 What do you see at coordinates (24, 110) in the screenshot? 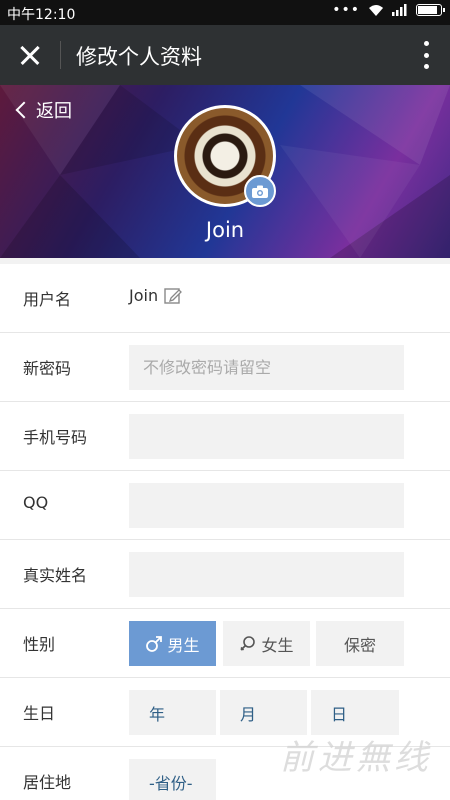
I see `chevron-left-icon` at bounding box center [24, 110].